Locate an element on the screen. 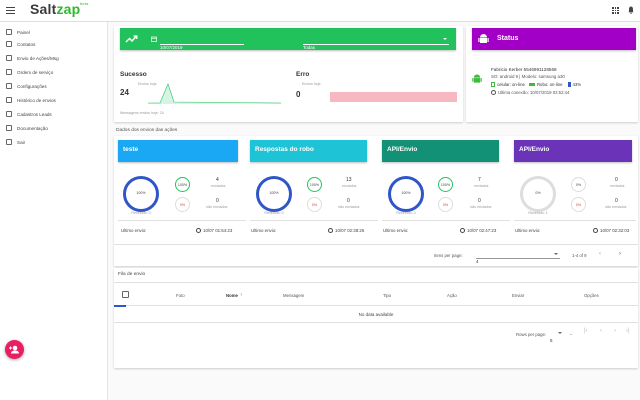 The width and height of the screenshot is (640, 400). add-user-button is located at coordinates (14, 349).